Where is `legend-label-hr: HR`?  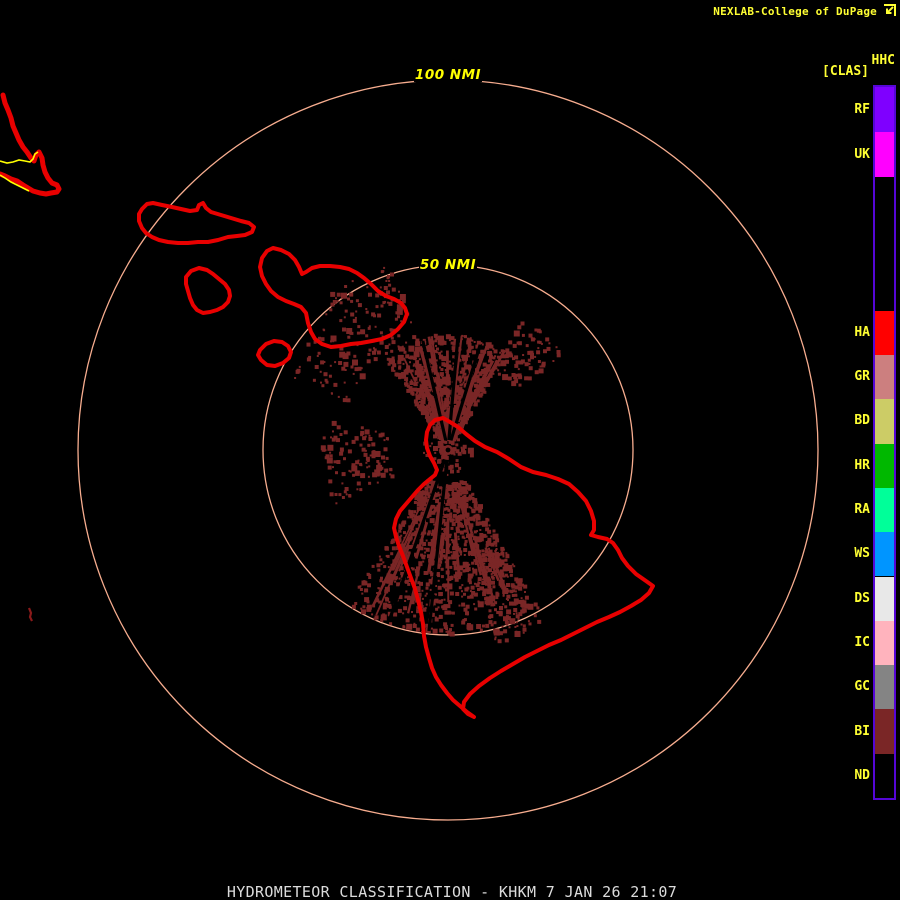 legend-label-hr: HR is located at coordinates (862, 465).